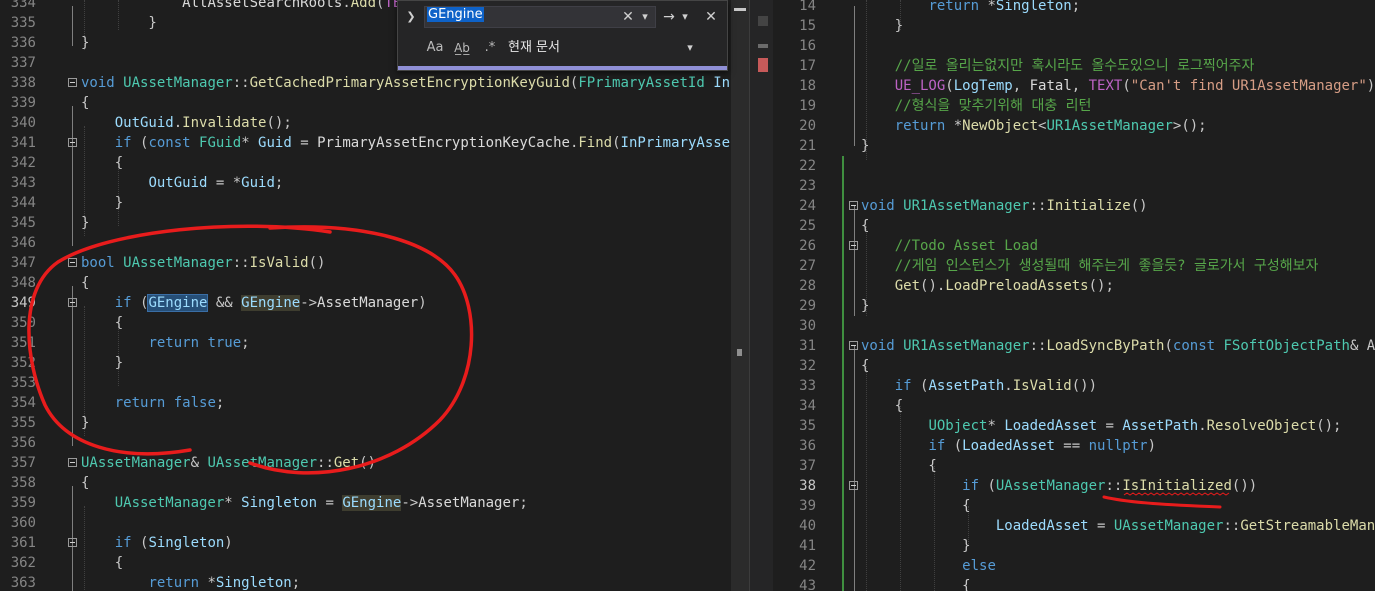 The width and height of the screenshot is (1375, 591). I want to click on code-line: 350 {, so click(365, 323).